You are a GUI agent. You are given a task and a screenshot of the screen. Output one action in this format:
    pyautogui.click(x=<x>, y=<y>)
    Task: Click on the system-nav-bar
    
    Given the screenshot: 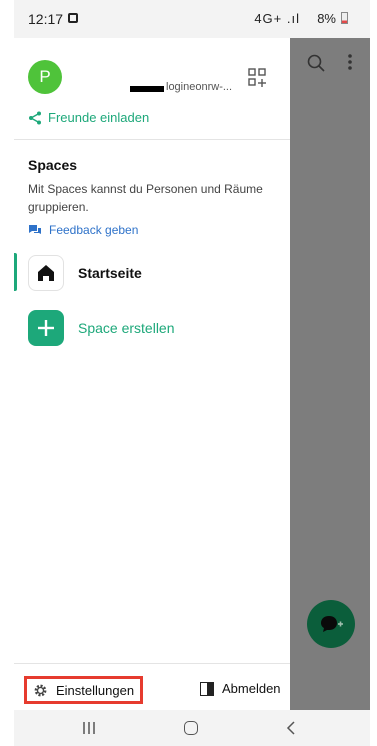 What is the action you would take?
    pyautogui.click(x=192, y=728)
    